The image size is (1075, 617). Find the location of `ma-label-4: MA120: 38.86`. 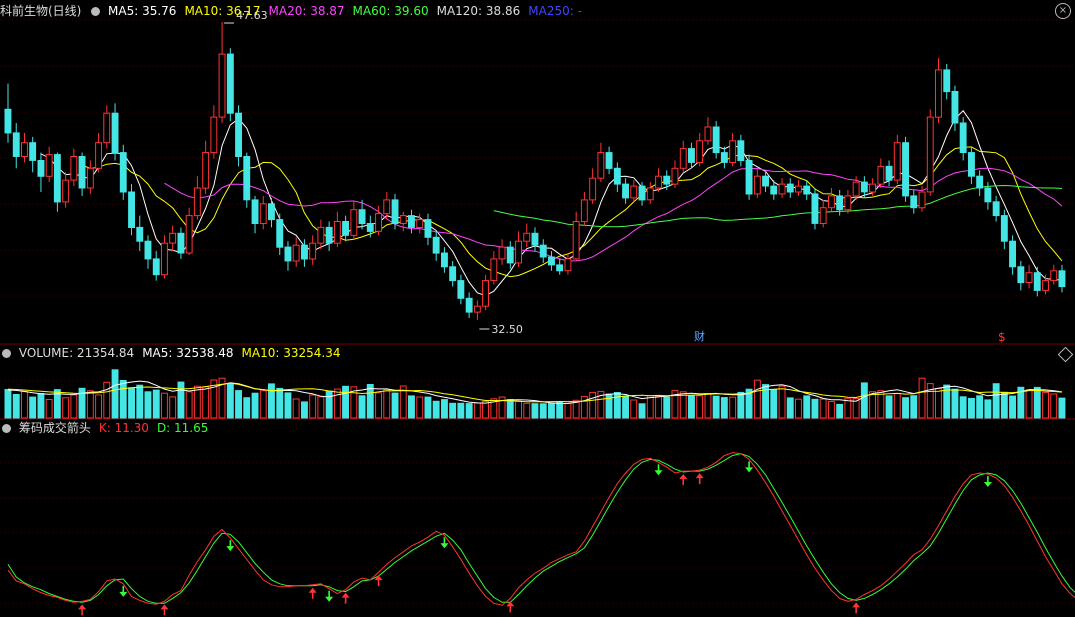

ma-label-4: MA120: 38.86 is located at coordinates (478, 11).